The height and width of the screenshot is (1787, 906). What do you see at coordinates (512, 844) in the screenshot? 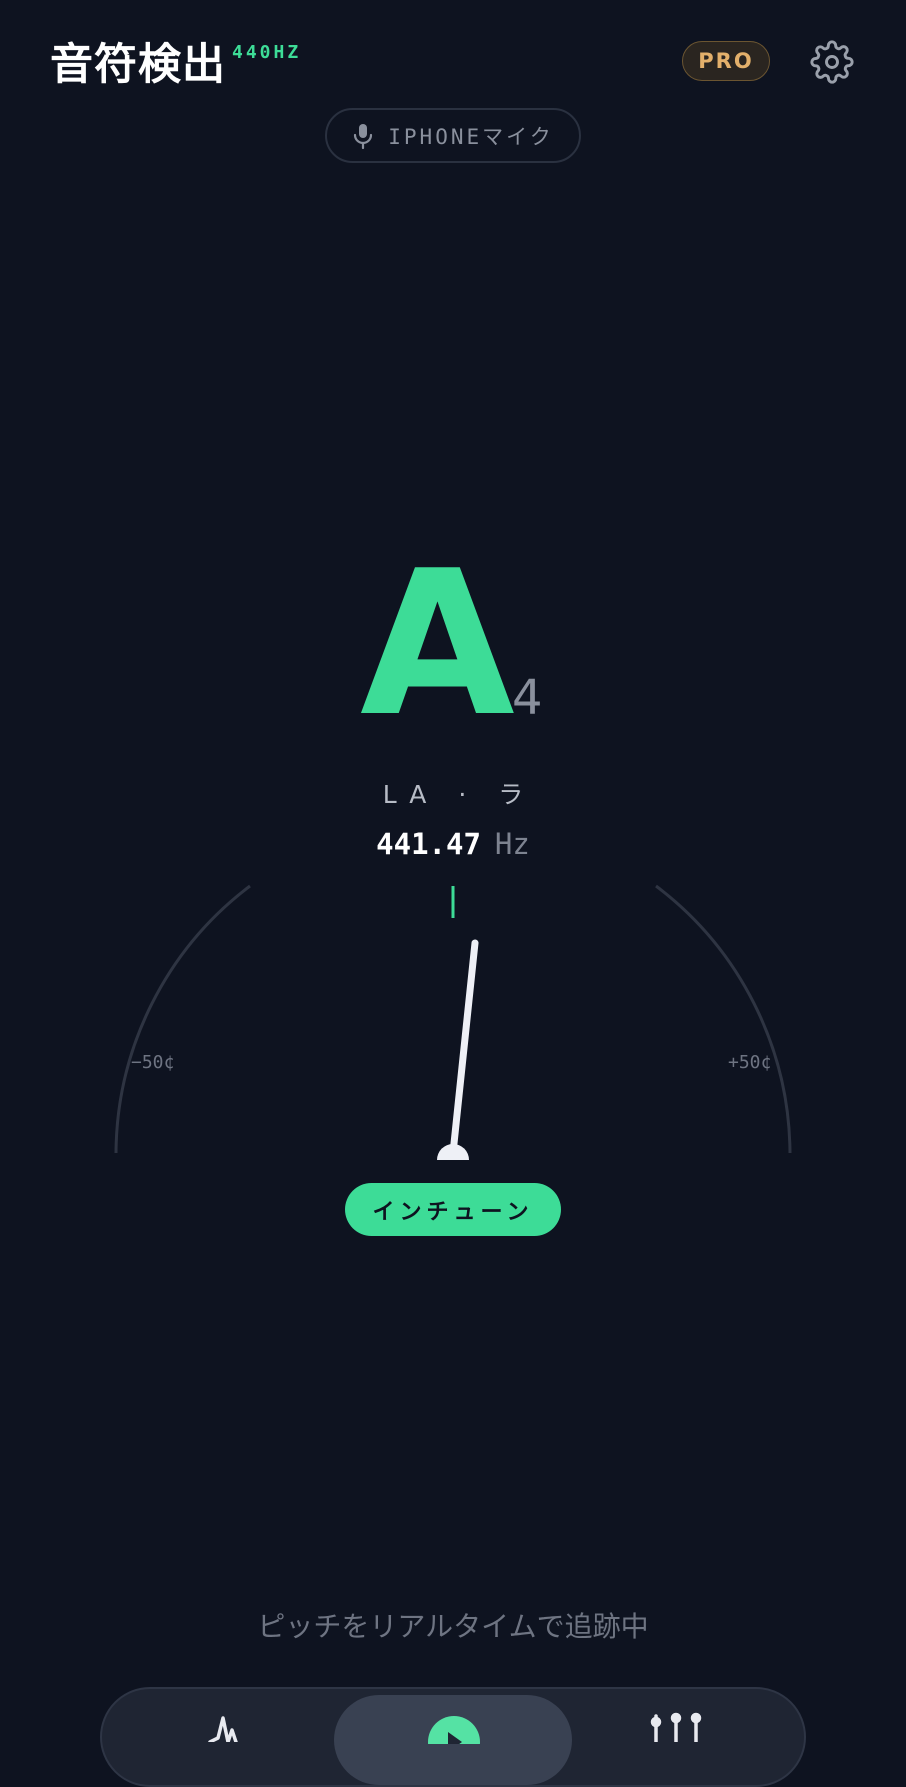
I see `frequency-unit: Hz` at bounding box center [512, 844].